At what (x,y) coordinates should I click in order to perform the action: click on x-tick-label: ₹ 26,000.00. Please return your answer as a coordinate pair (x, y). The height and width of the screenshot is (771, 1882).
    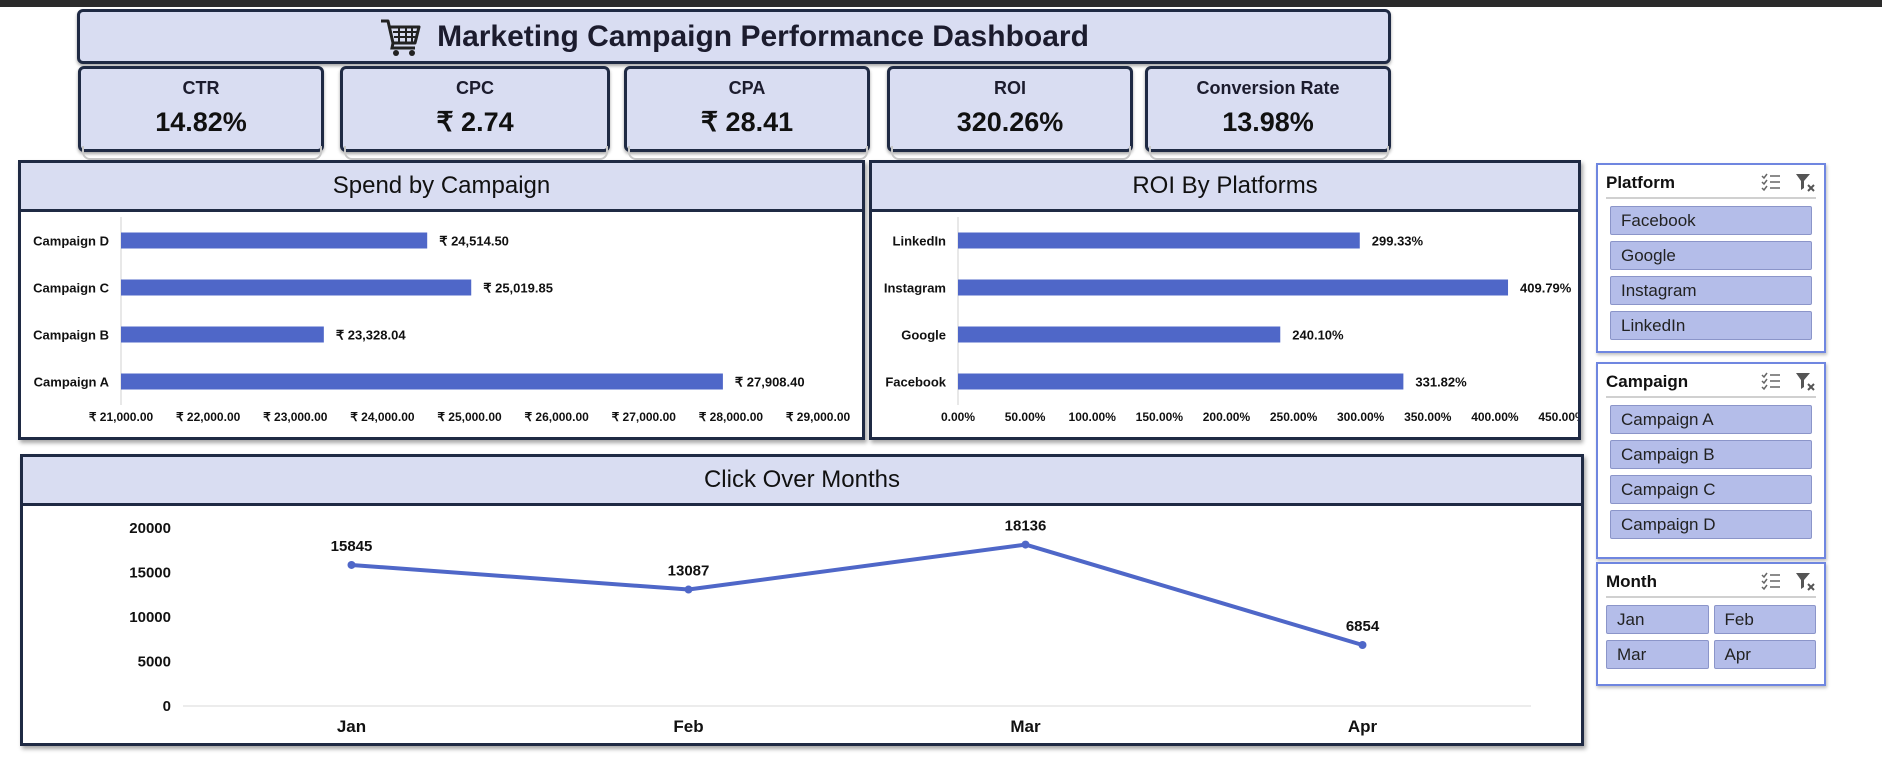
    Looking at the image, I should click on (556, 417).